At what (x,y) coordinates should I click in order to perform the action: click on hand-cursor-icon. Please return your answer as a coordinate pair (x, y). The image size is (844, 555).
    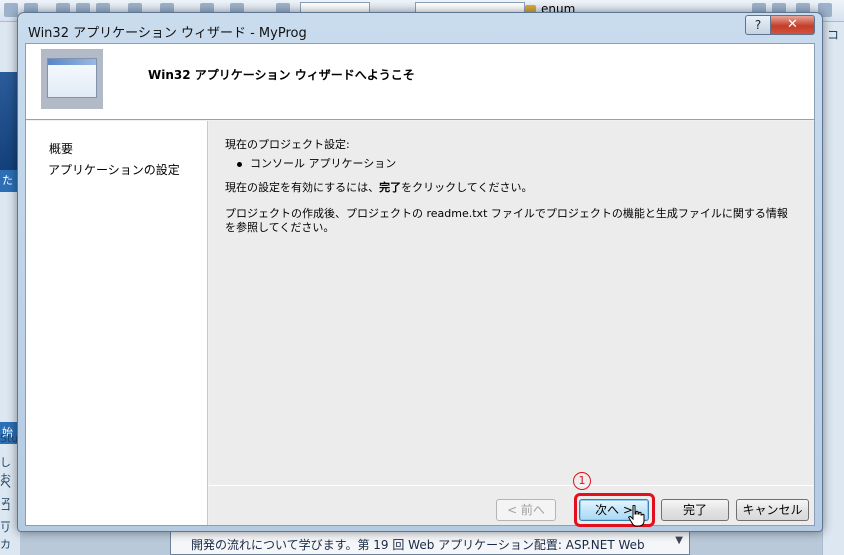
    Looking at the image, I should click on (636, 516).